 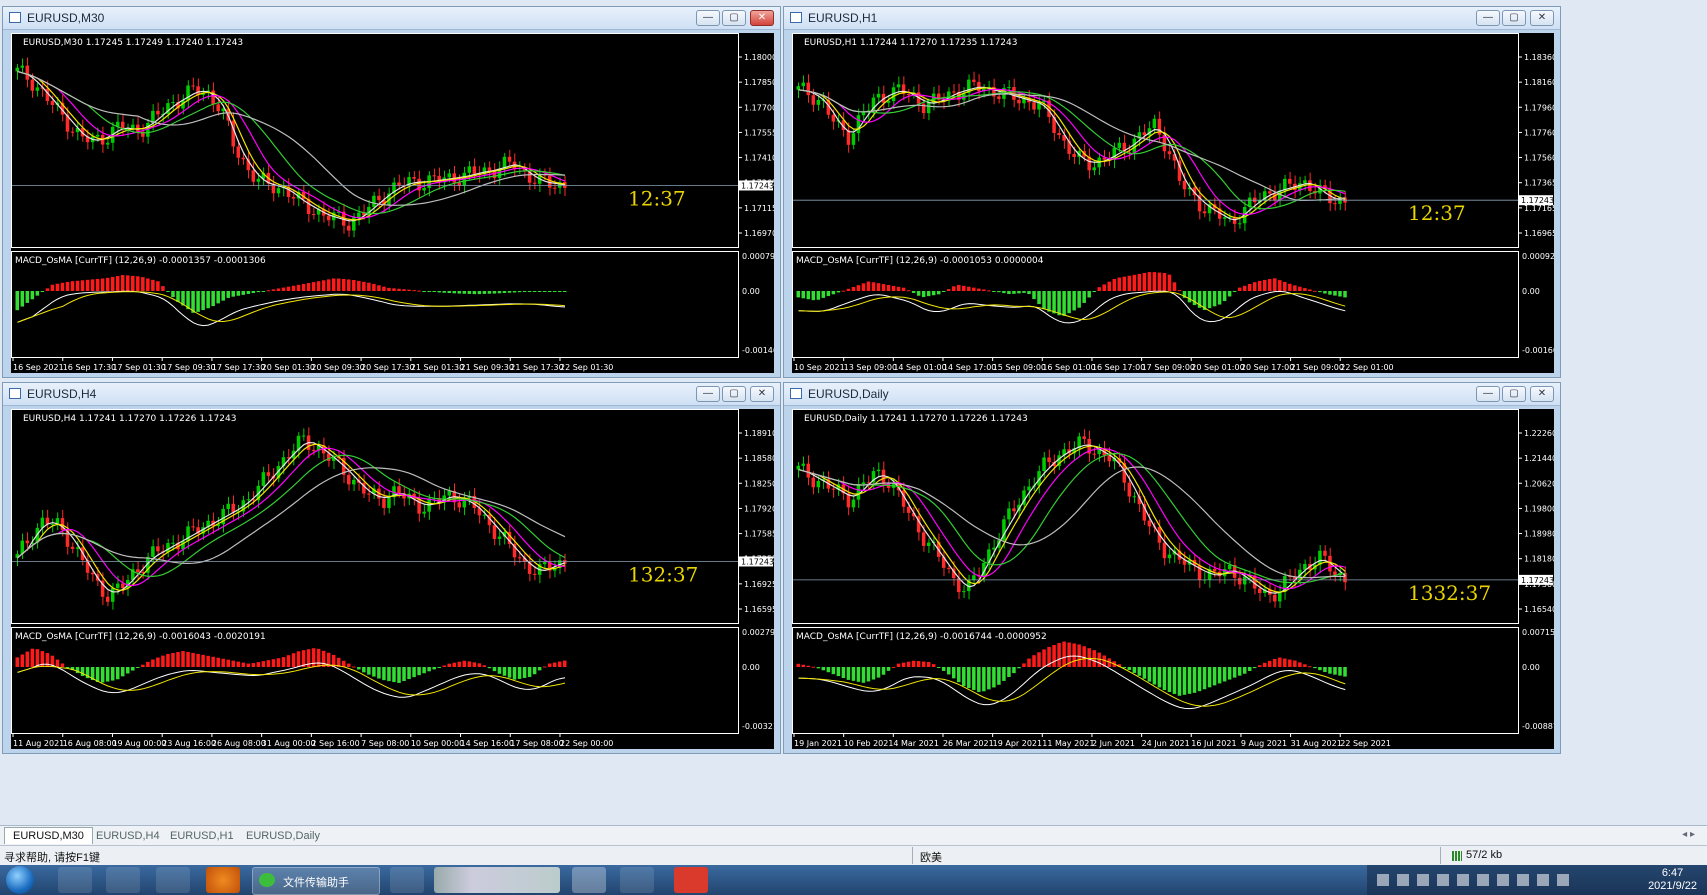 I want to click on window-titlebar: EURUSD,M30 — ▢ ✕, so click(x=391, y=18).